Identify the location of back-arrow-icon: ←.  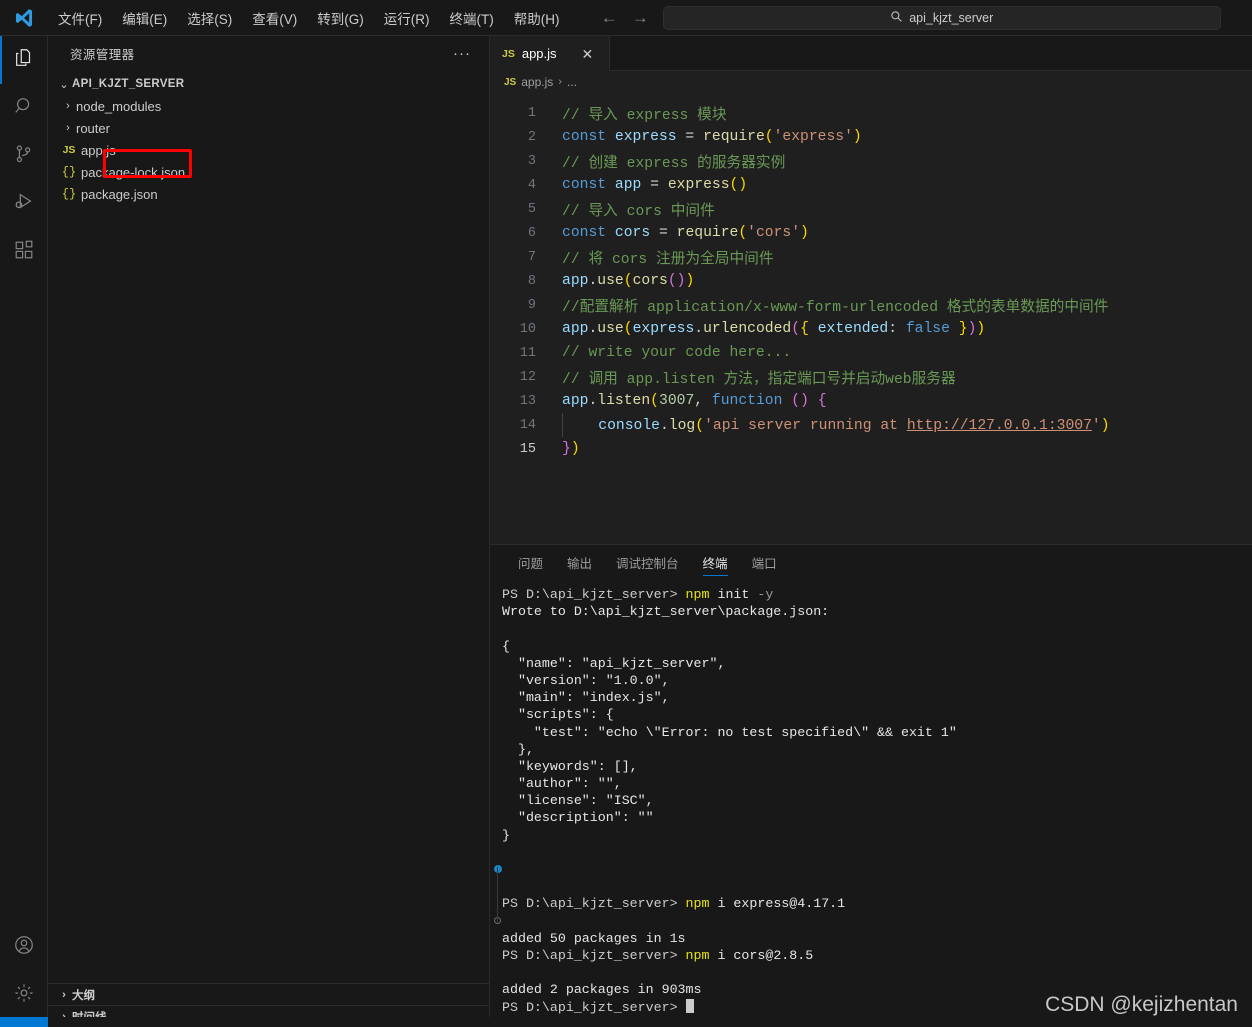
(609, 17).